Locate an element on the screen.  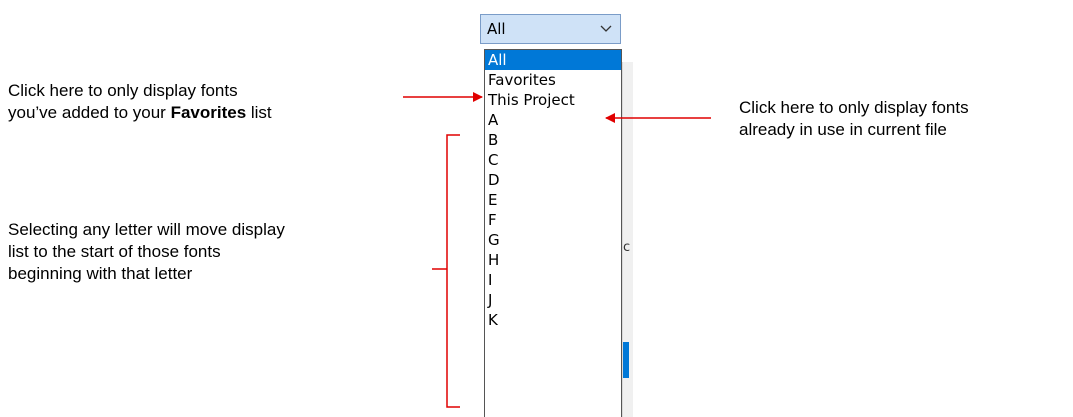
letters-annotation-line3: beginning with that letter is located at coordinates (100, 273).